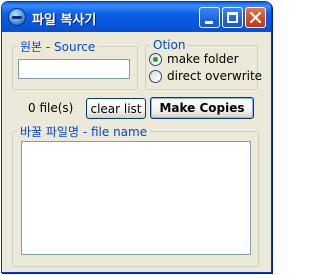  I want to click on window-title: 파일 복사기, so click(64, 20).